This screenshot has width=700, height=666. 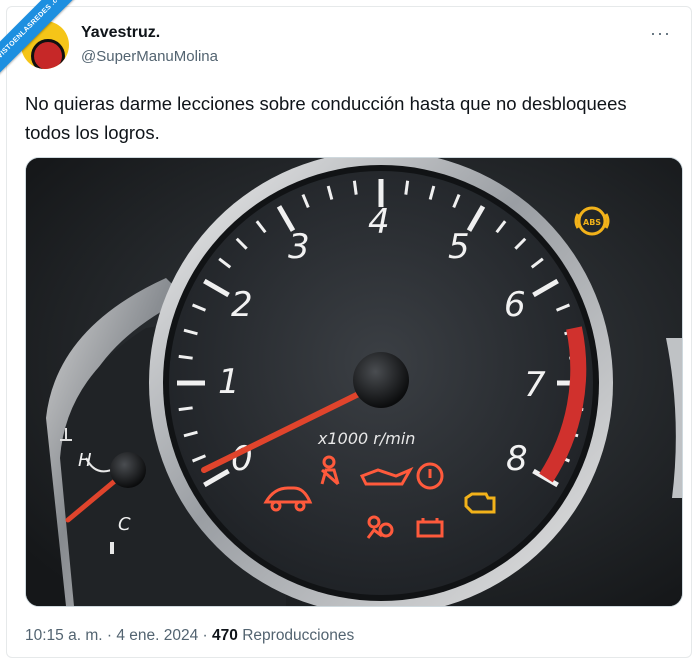 I want to click on tweet-date: 4 ene. 2024, so click(x=157, y=635).